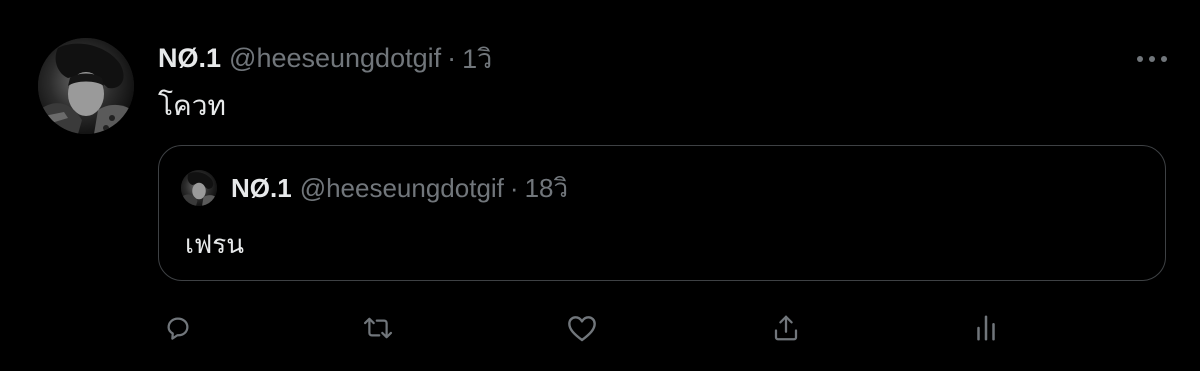 The image size is (1200, 371). I want to click on more-options-icon, so click(1152, 59).